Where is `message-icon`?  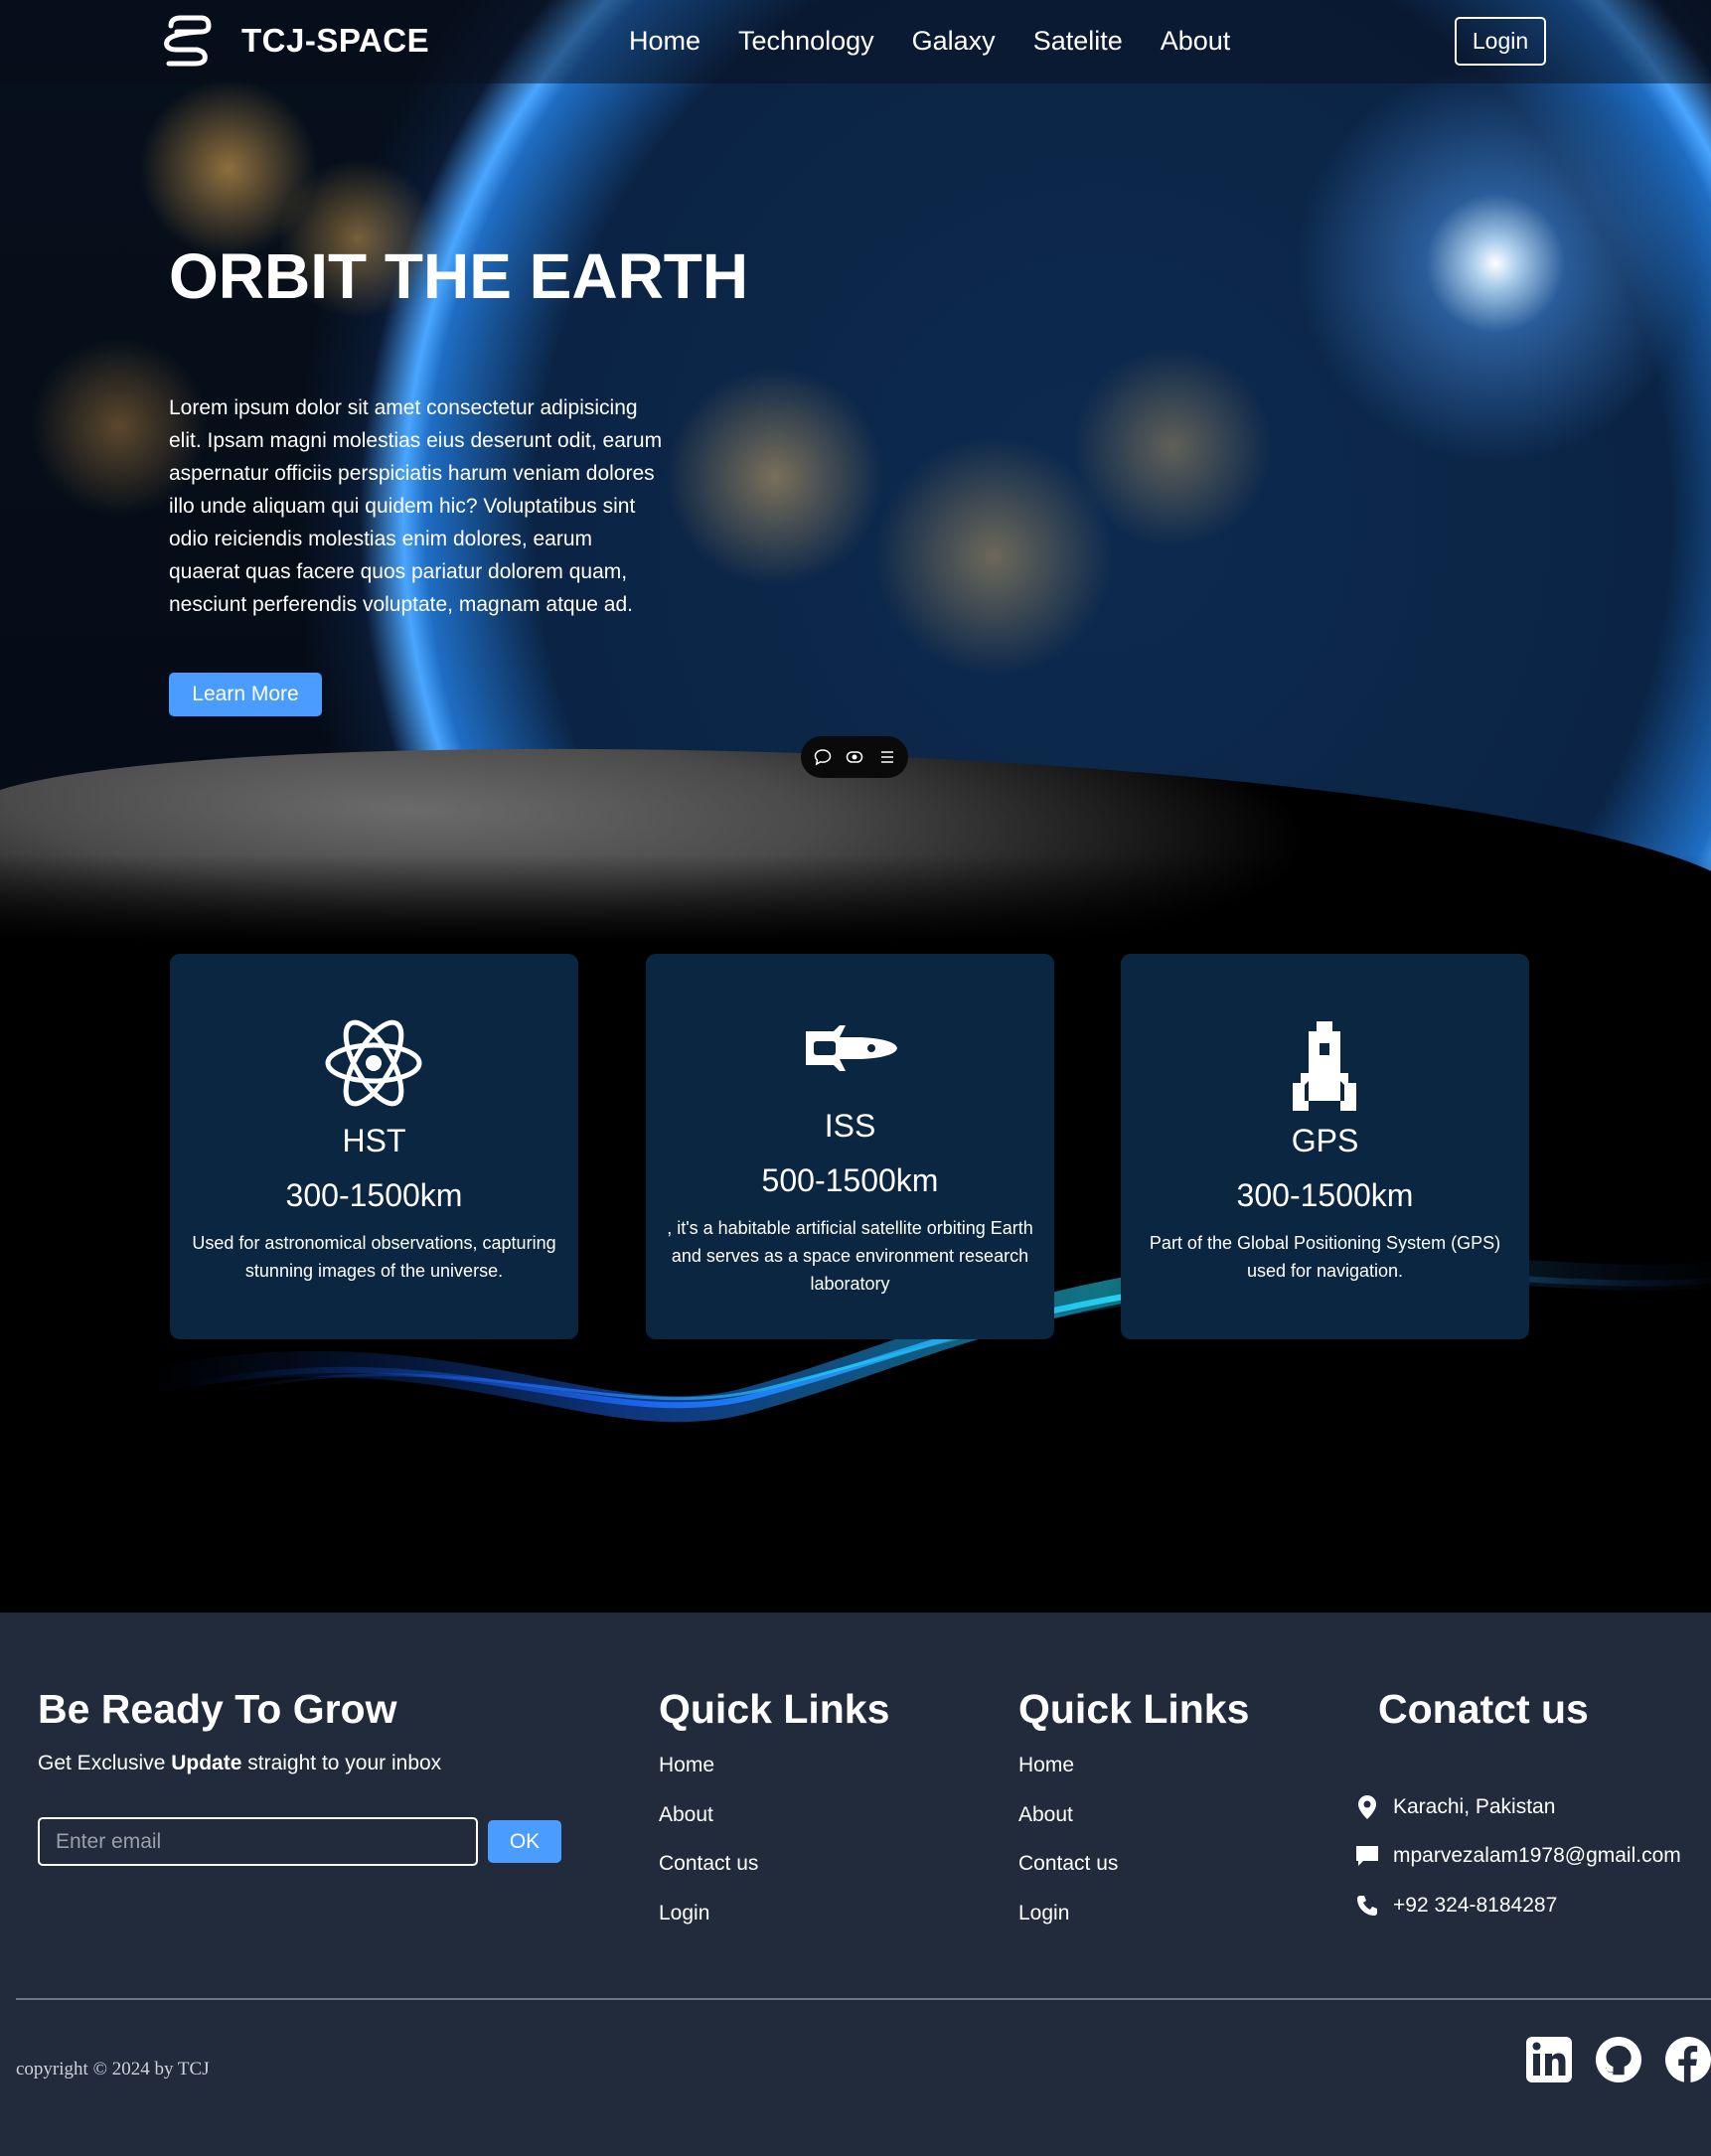
message-icon is located at coordinates (1367, 1856).